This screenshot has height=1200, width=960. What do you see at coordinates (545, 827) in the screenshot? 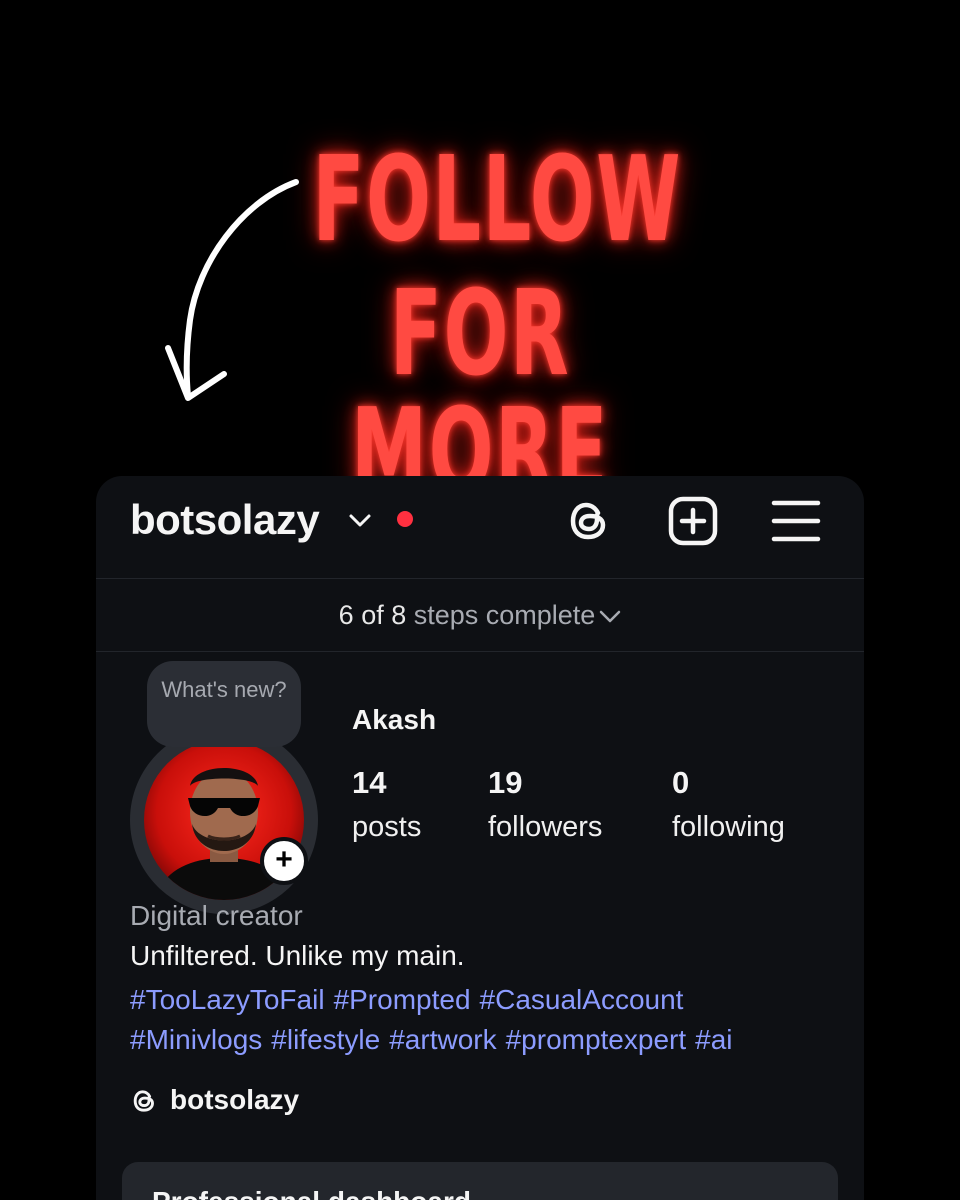
I see `followers-label: followers` at bounding box center [545, 827].